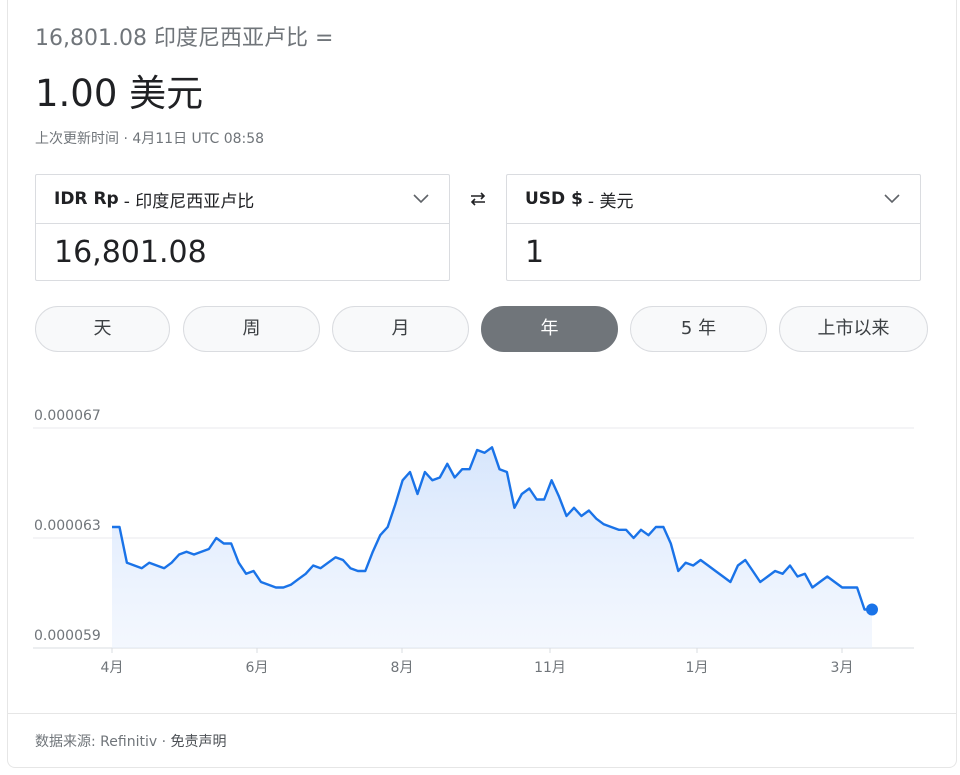 This screenshot has height=775, width=960. Describe the element at coordinates (402, 668) in the screenshot. I see `x-tick-label: 8月` at that location.